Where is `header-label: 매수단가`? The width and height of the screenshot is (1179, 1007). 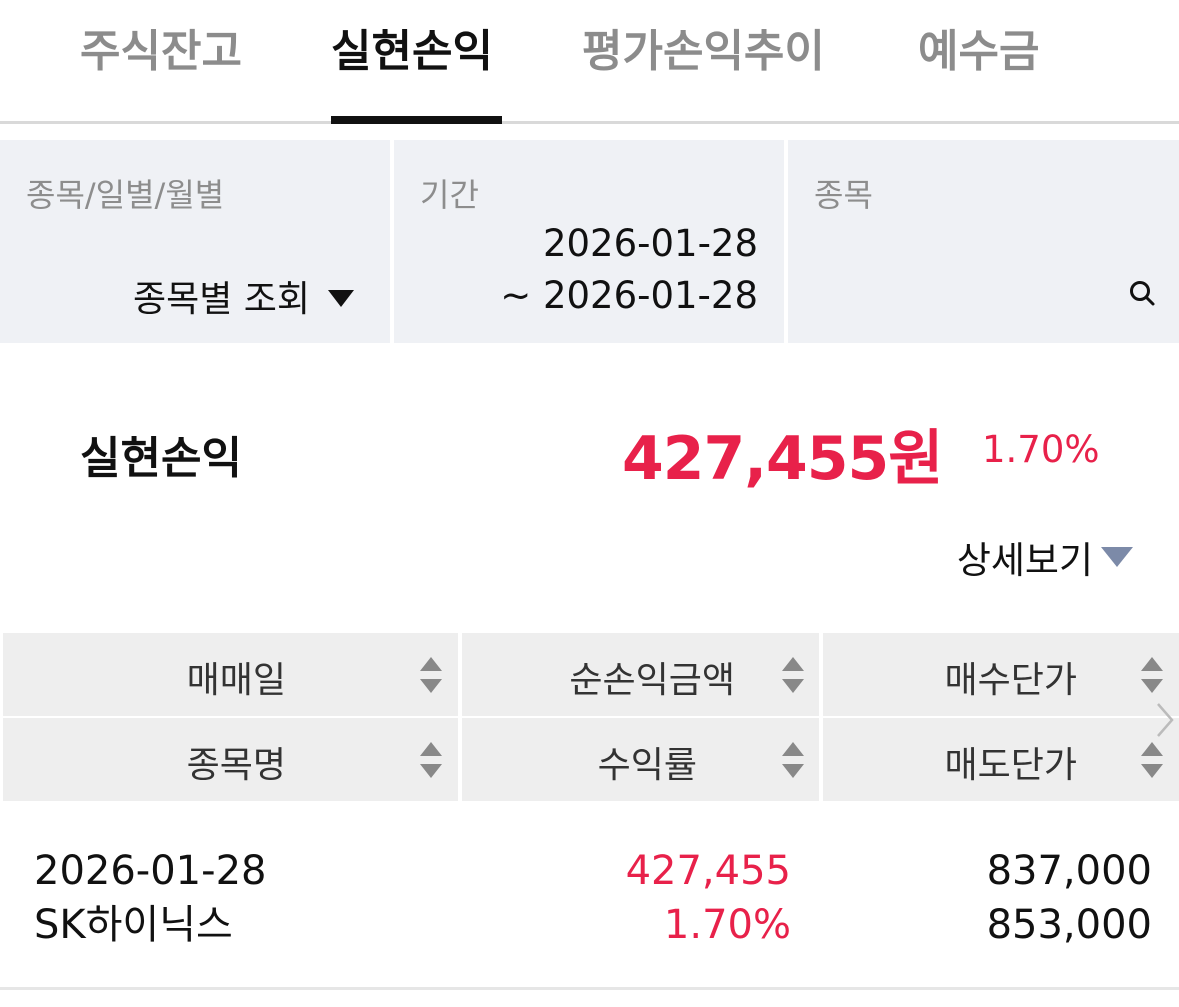 header-label: 매수단가 is located at coordinates (1010, 680).